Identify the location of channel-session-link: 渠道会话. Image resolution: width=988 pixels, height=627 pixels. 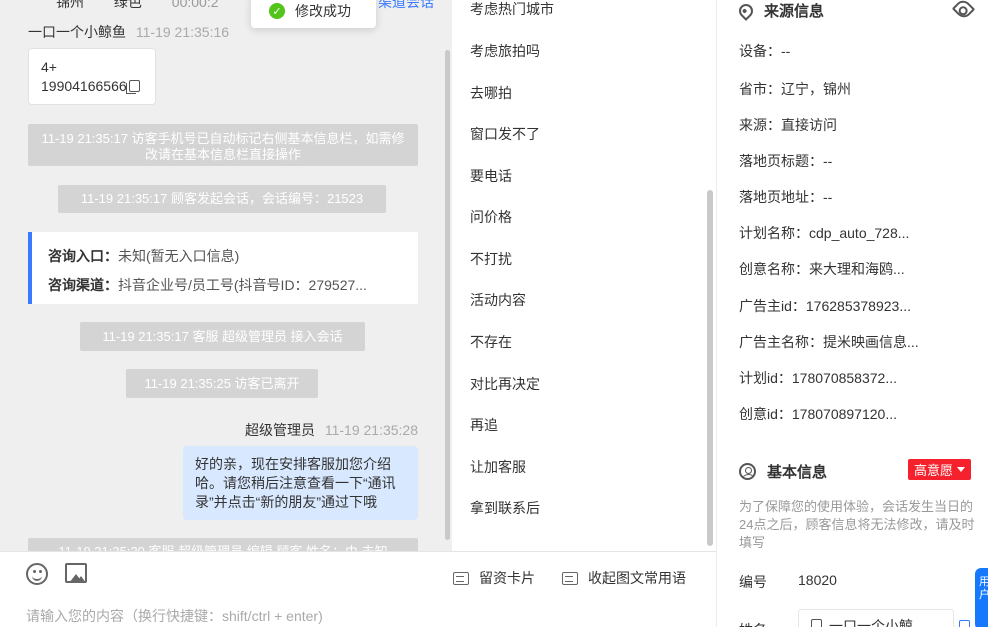
(406, 6).